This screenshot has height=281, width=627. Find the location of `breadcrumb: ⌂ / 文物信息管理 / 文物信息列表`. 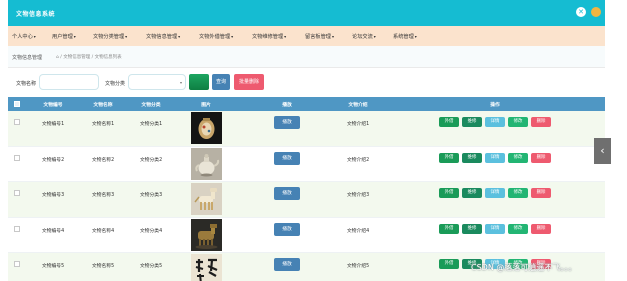

breadcrumb: ⌂ / 文物信息管理 / 文物信息列表 is located at coordinates (89, 57).